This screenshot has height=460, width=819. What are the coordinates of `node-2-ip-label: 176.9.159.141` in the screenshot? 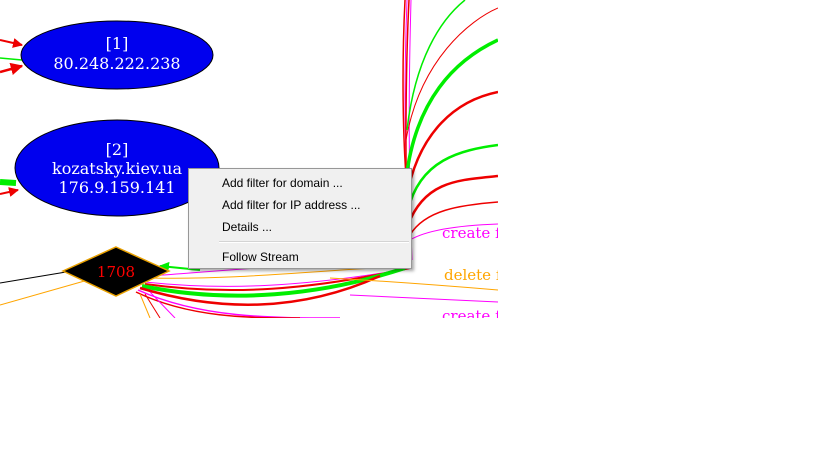 It's located at (116, 187).